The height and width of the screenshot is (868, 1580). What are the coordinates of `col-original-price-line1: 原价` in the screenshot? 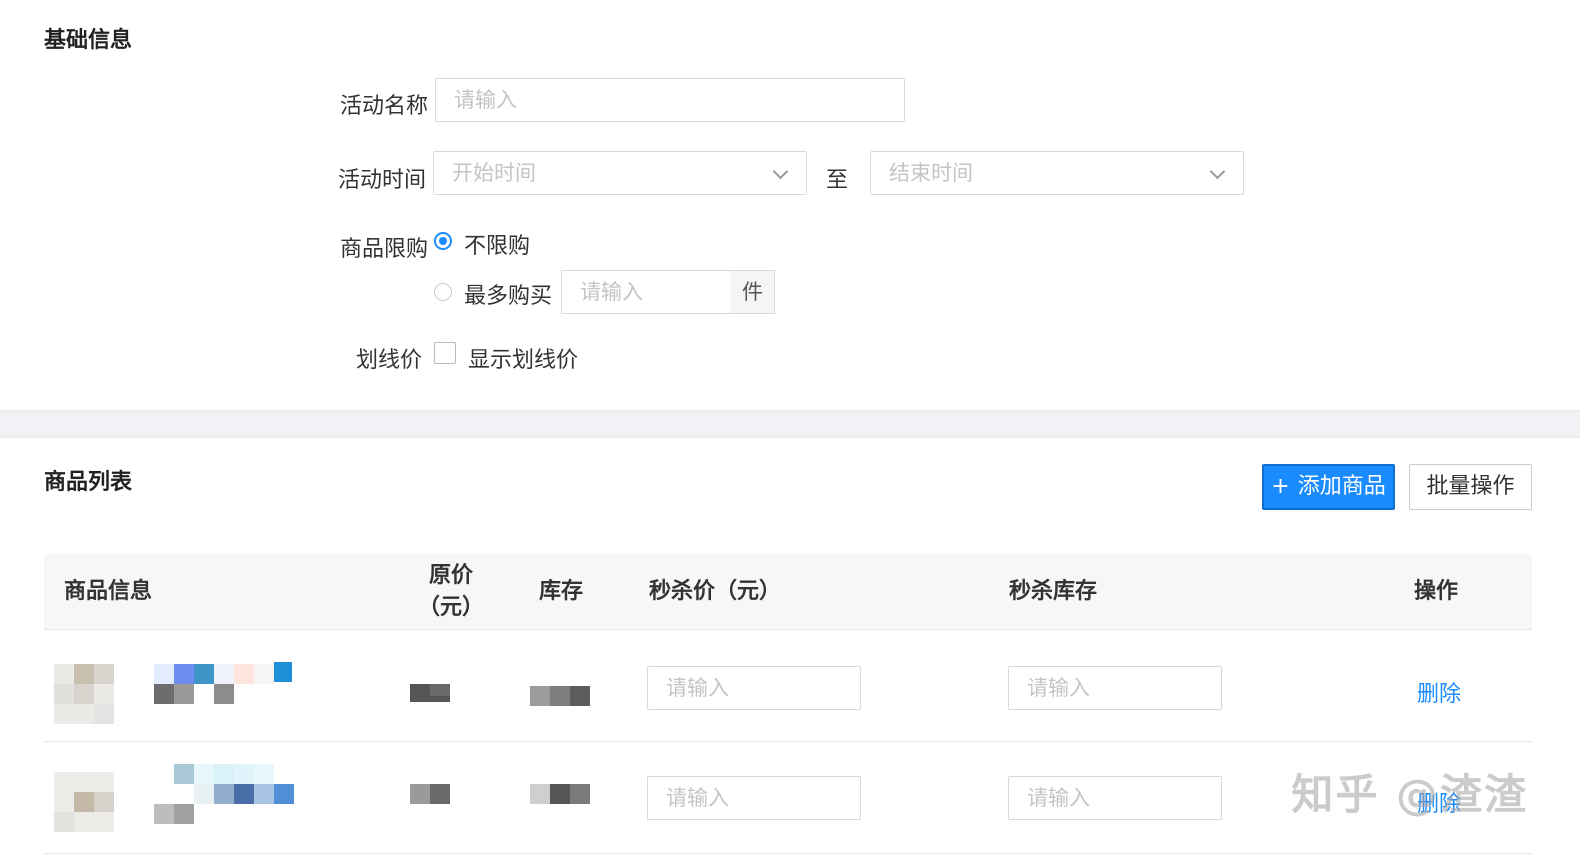 It's located at (450, 575).